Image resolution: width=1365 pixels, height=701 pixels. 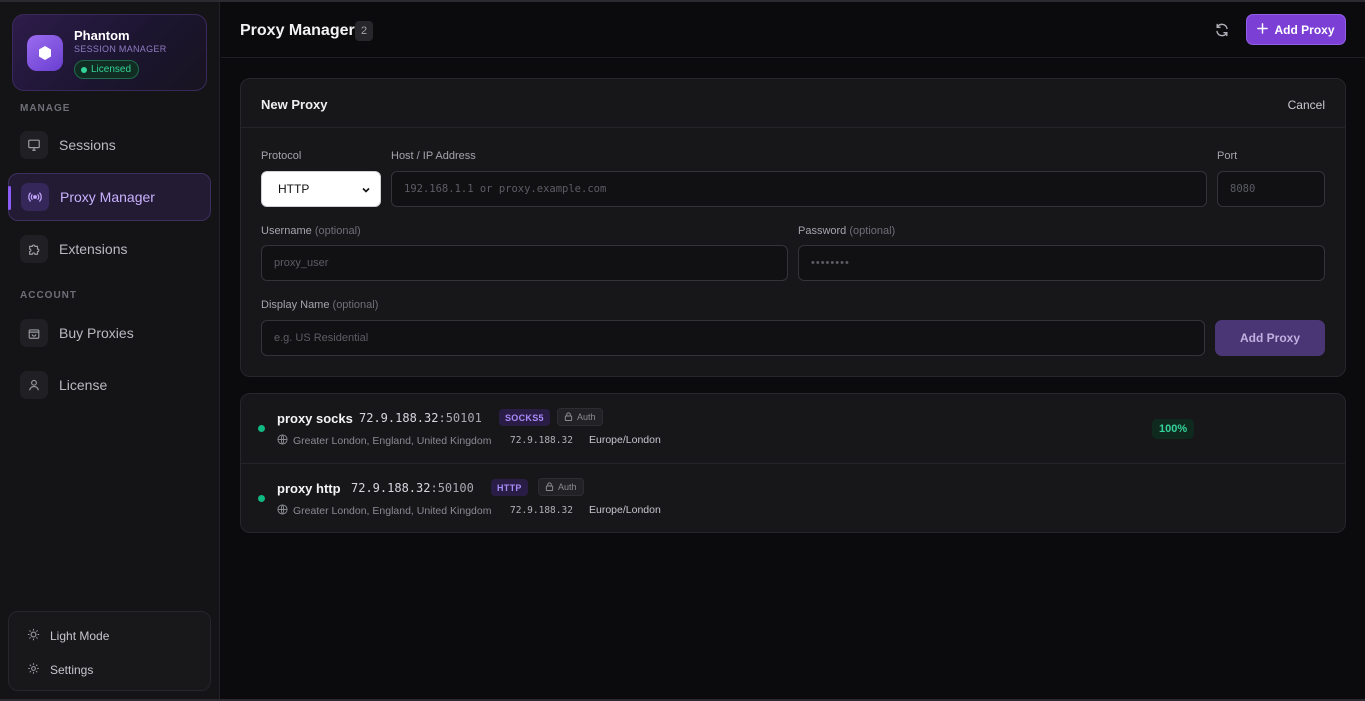 I want to click on sidebar-item-sessions: Sessions, so click(x=109, y=145).